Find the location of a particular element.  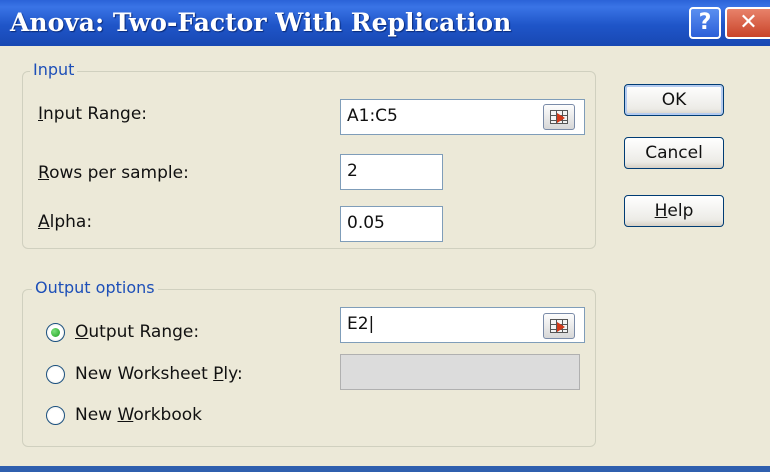

rows-per-sample-field: 2 is located at coordinates (391, 172).